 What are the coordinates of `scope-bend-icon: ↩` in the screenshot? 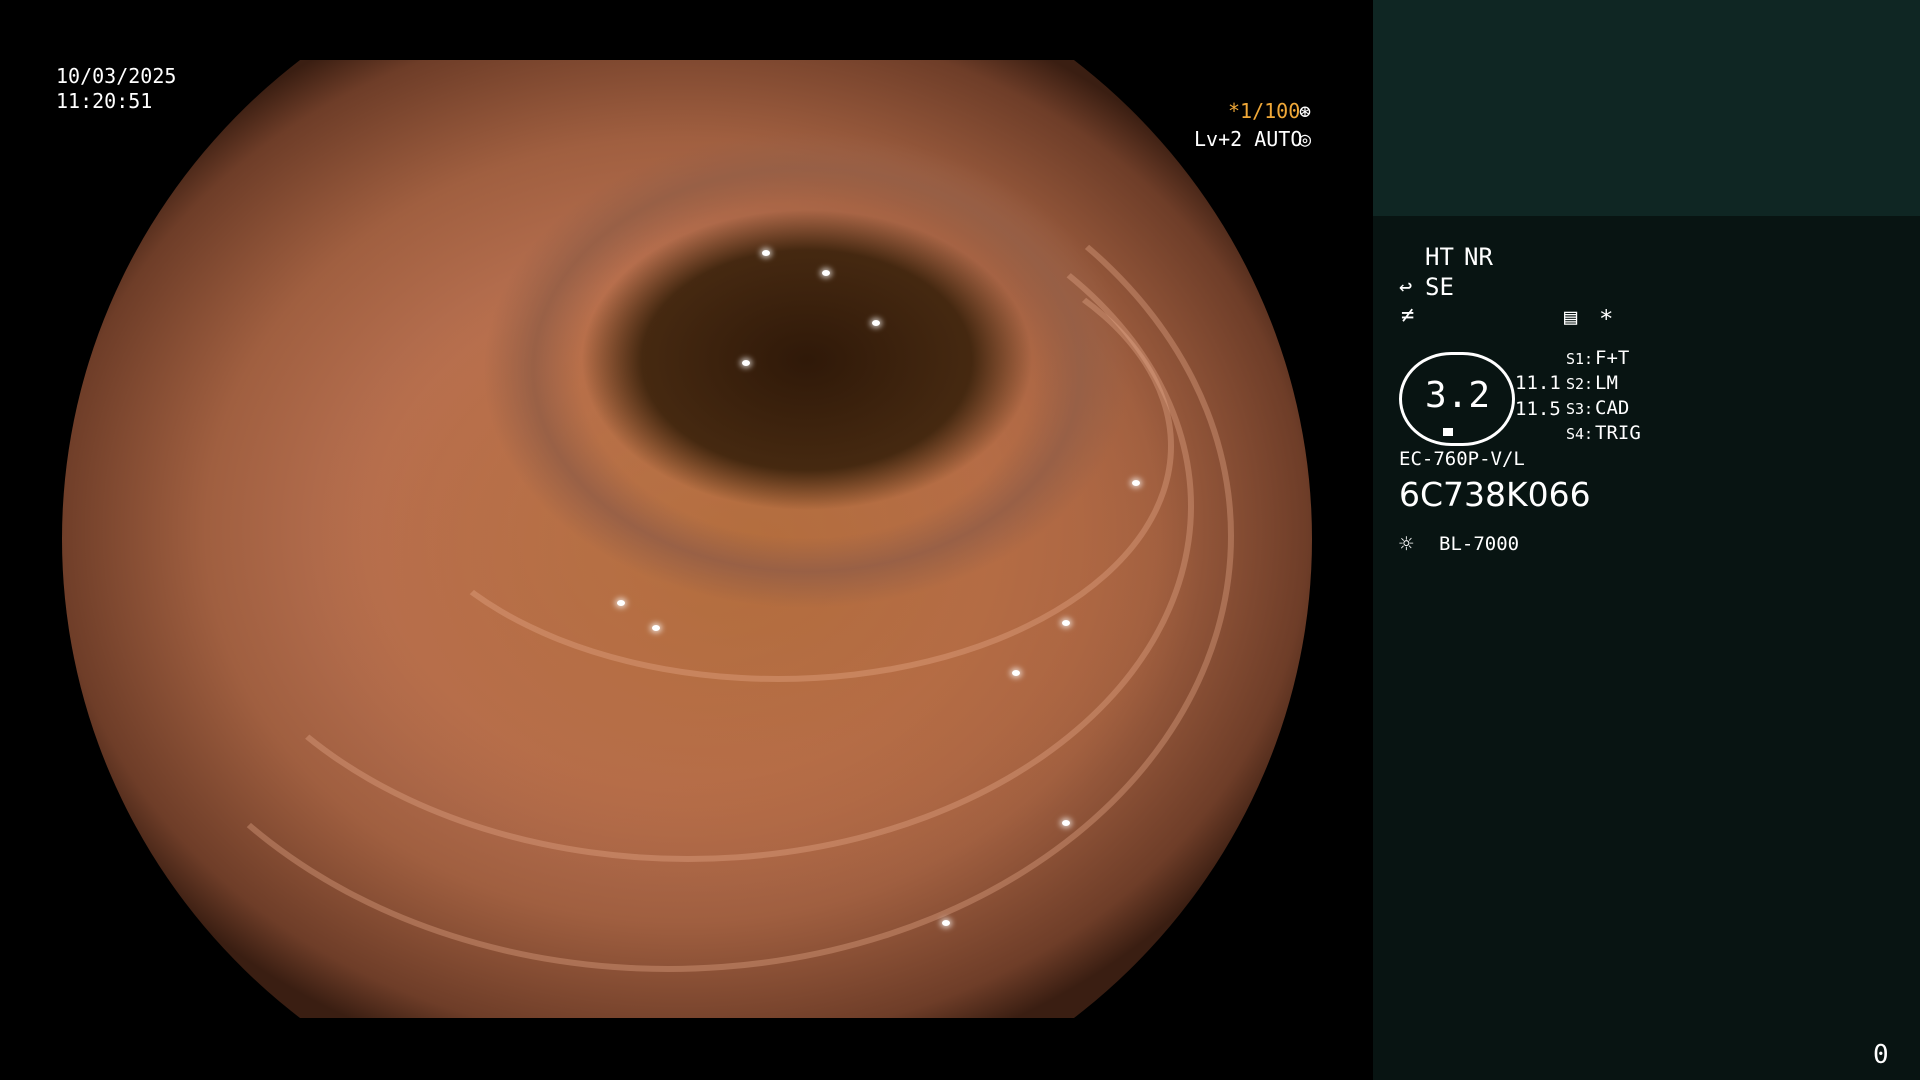 It's located at (1406, 287).